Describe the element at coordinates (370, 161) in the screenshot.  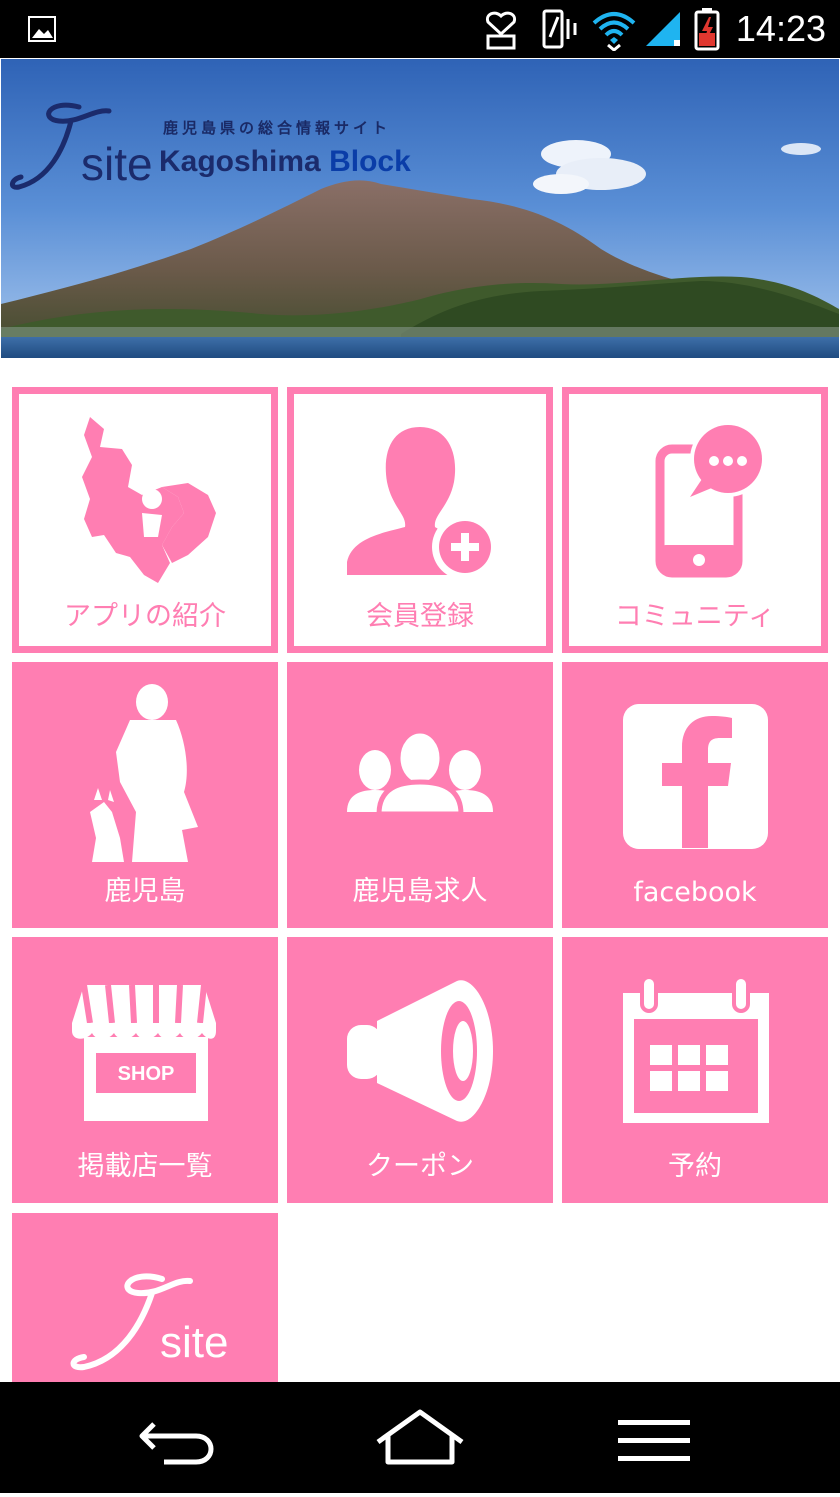
I see `logo-block-text: Block` at that location.